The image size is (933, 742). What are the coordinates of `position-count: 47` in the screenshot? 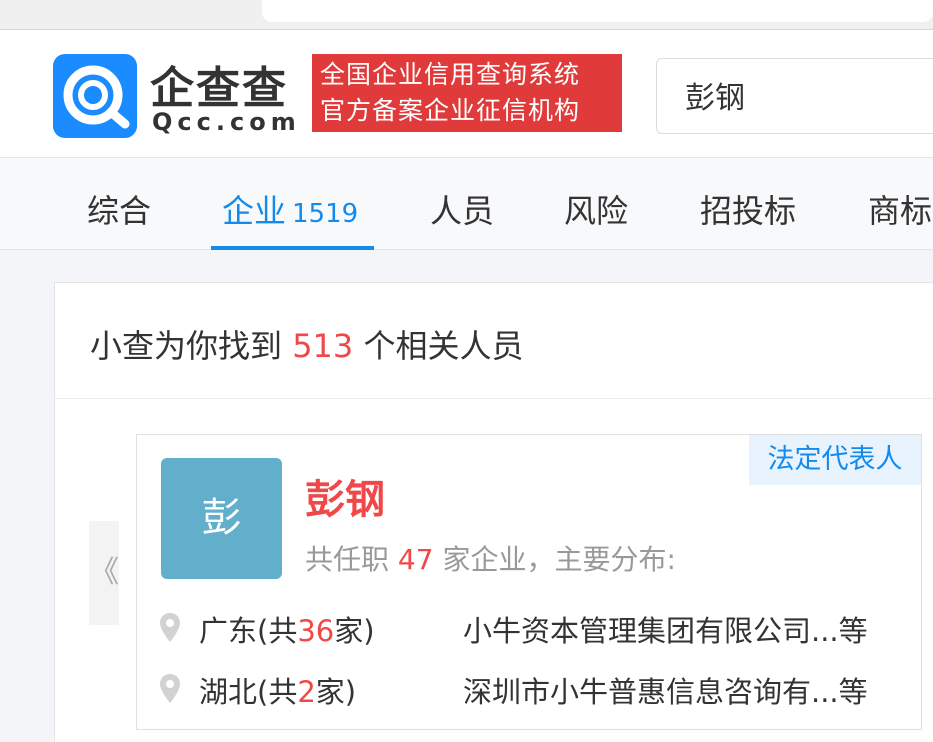 It's located at (415, 559).